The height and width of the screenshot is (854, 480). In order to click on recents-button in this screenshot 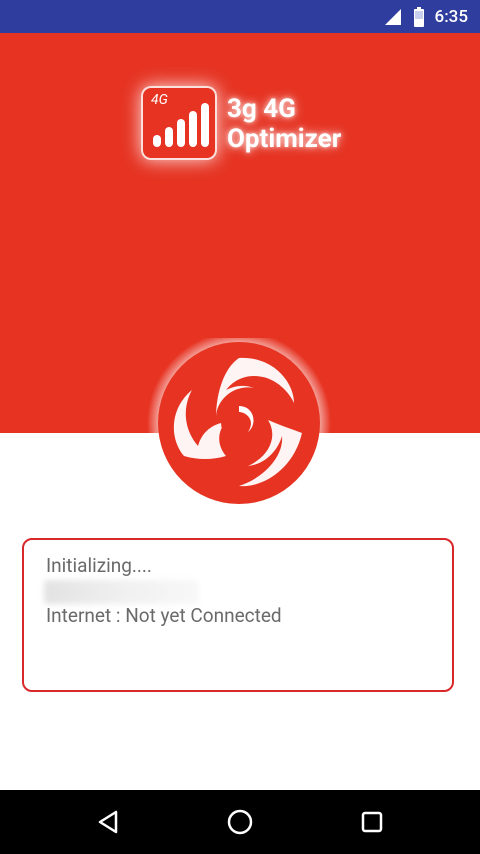, I will do `click(372, 822)`.